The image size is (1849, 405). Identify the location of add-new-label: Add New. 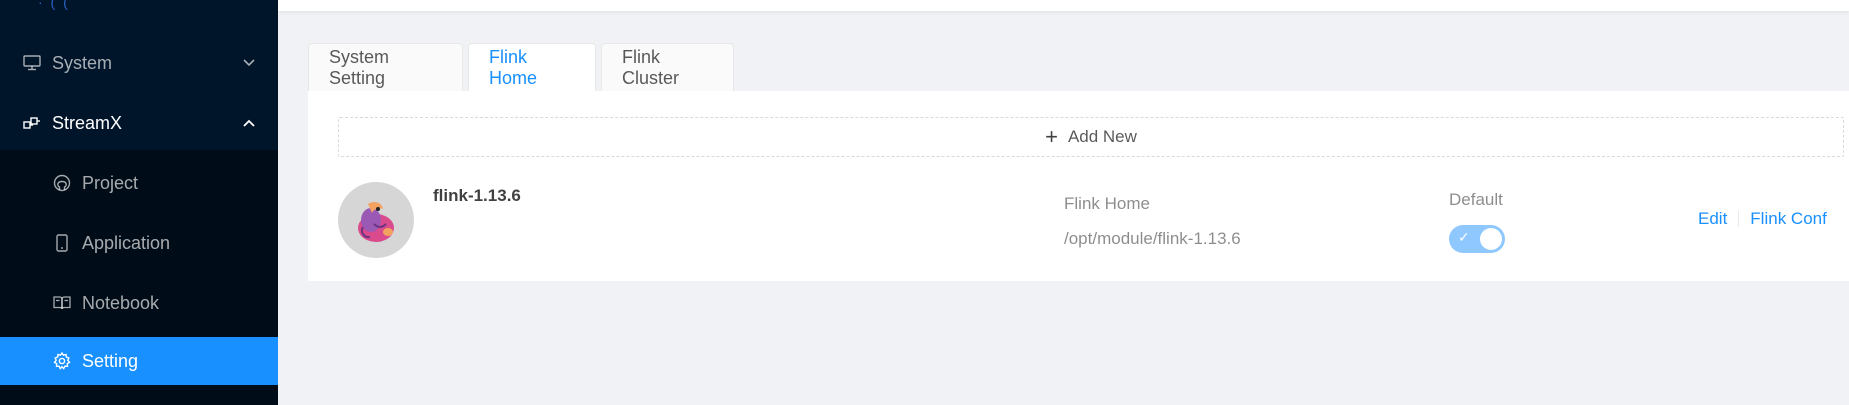
(1102, 136).